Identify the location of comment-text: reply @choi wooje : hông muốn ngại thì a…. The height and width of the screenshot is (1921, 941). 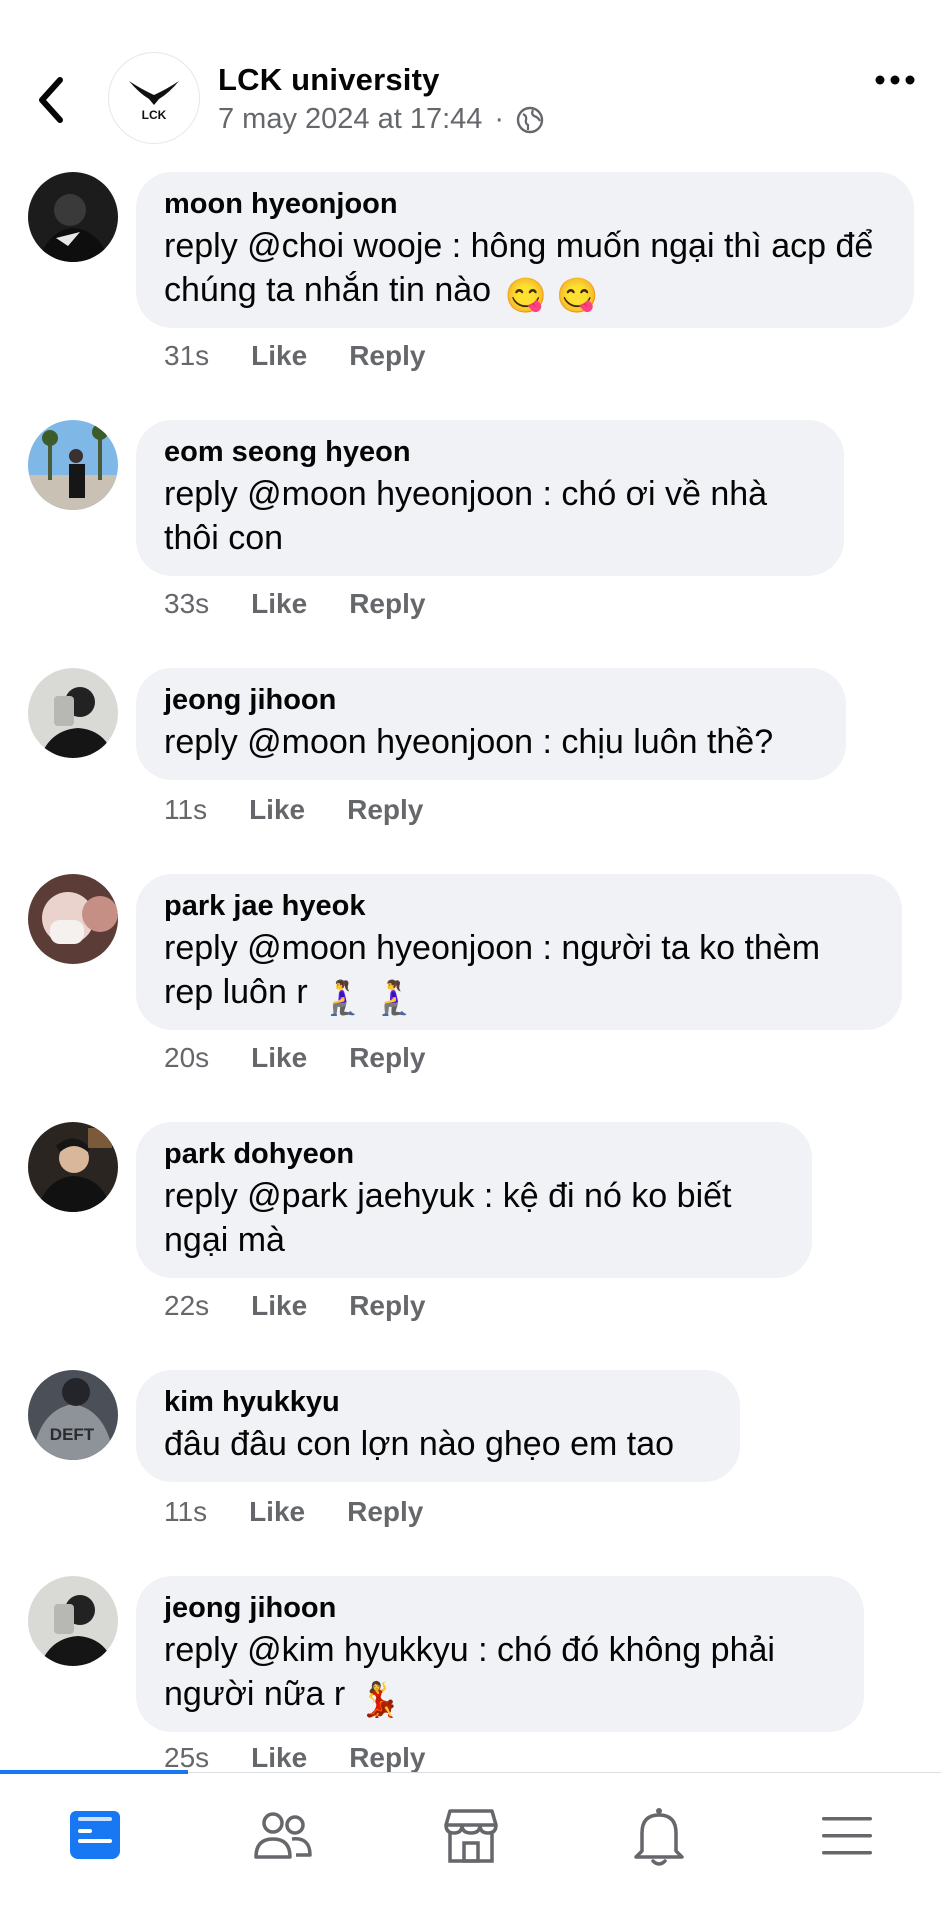
(525, 271).